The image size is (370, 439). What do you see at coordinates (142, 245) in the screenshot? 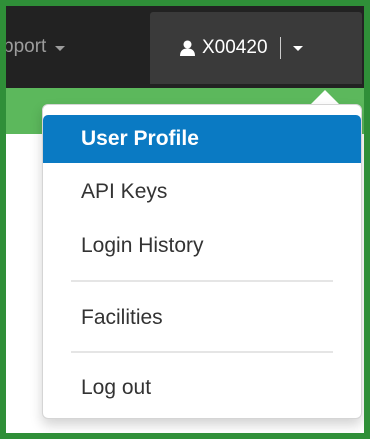
I see `menu-item-label: Login History` at bounding box center [142, 245].